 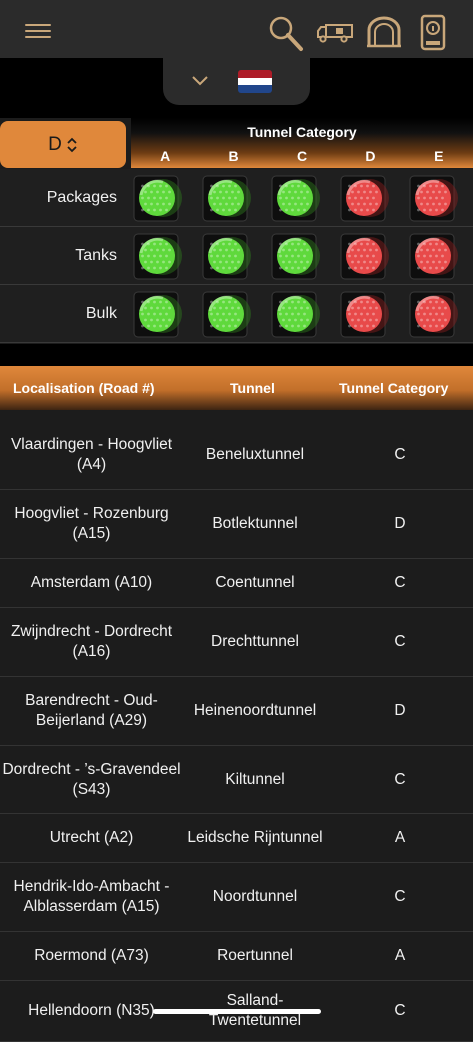 I want to click on row-location: Hoogvliet - Rozenburg (A15), so click(x=91, y=523).